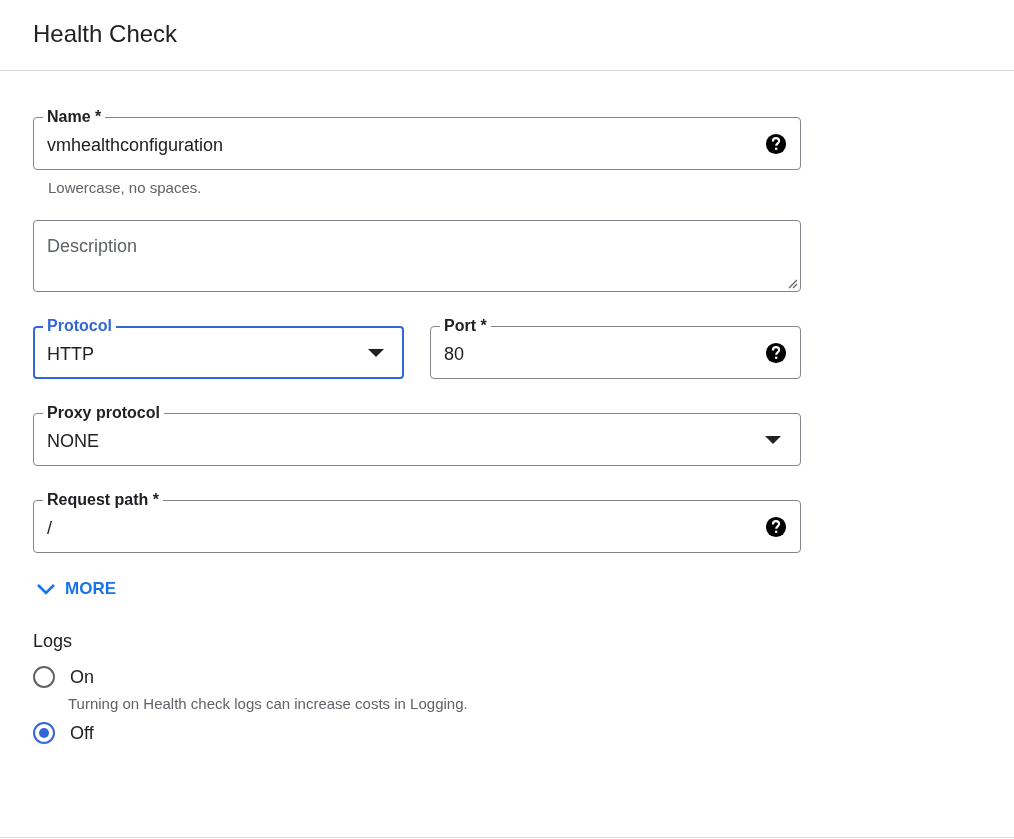 The height and width of the screenshot is (839, 1014). I want to click on field-label: Request path *, so click(103, 500).